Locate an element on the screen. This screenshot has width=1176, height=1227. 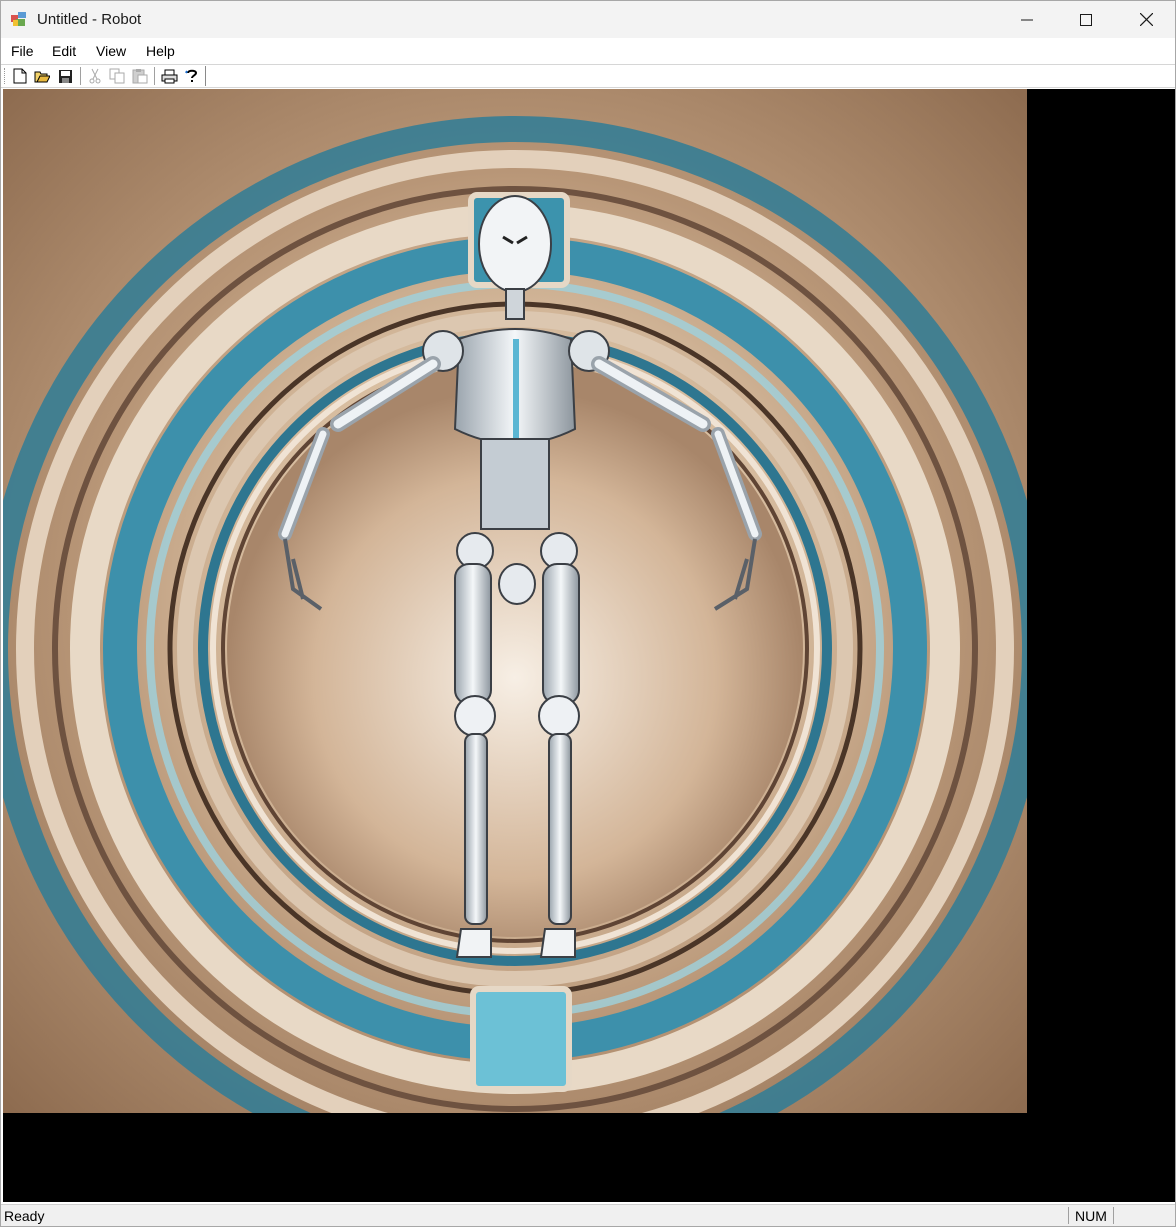
menu-bar: File Edit View Help is located at coordinates (588, 51).